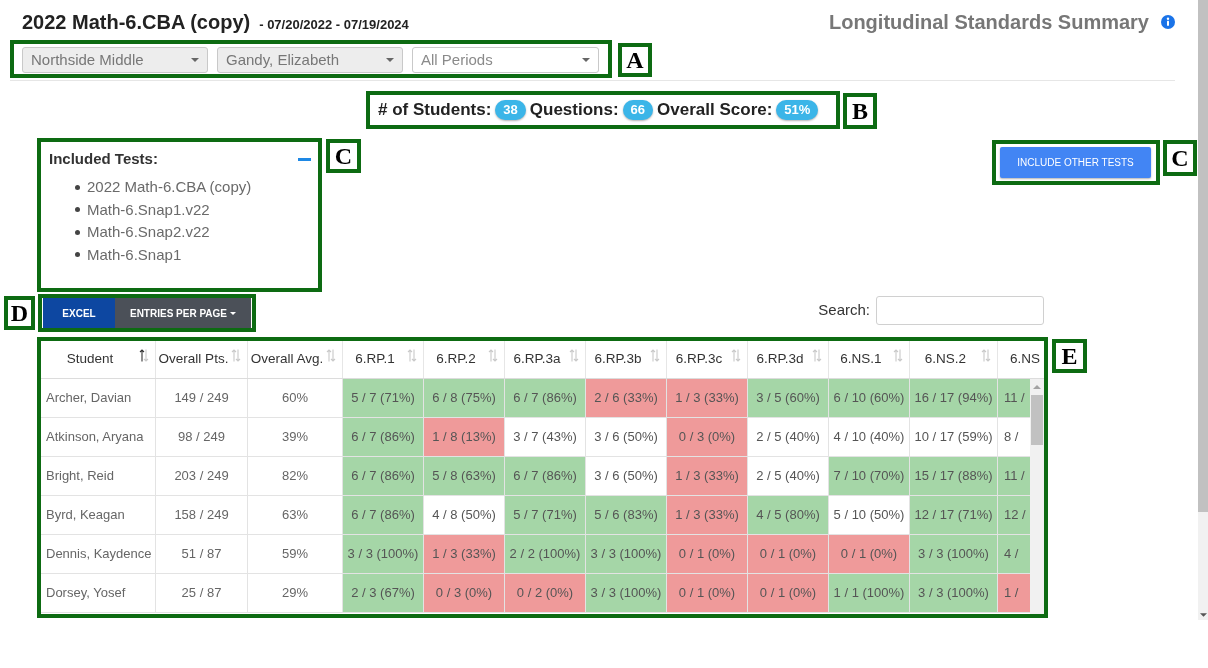 This screenshot has width=1208, height=668. What do you see at coordinates (1203, 615) in the screenshot?
I see `scroll-down-icon` at bounding box center [1203, 615].